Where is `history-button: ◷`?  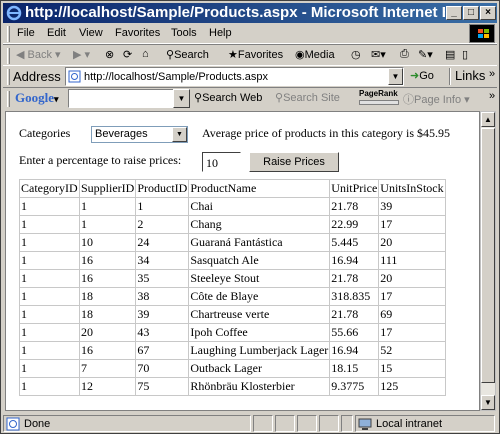 history-button: ◷ is located at coordinates (356, 54).